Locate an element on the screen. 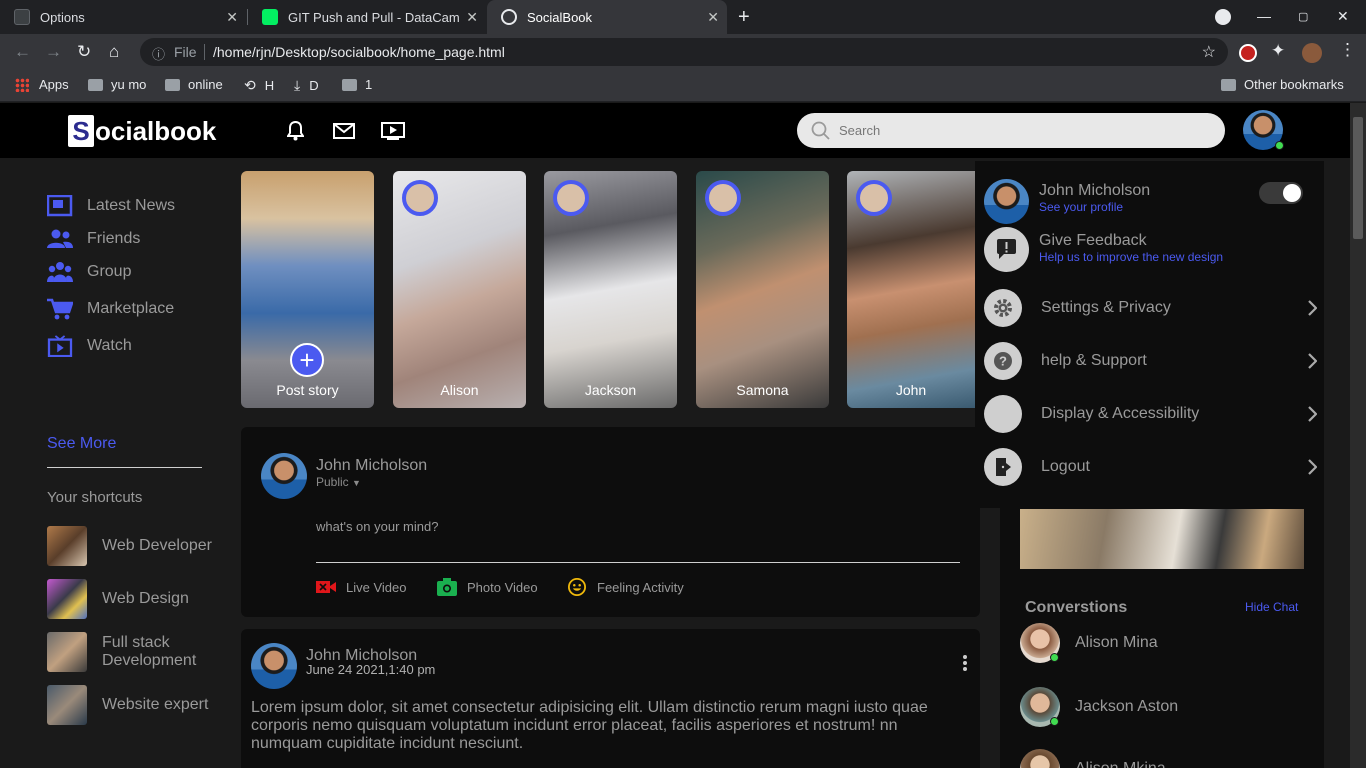 The width and height of the screenshot is (1366, 768). online-status-dot is located at coordinates (1054, 721).